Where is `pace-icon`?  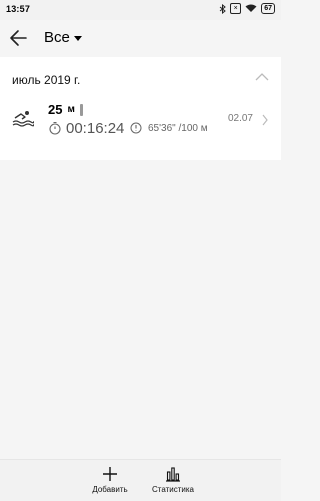 pace-icon is located at coordinates (136, 128).